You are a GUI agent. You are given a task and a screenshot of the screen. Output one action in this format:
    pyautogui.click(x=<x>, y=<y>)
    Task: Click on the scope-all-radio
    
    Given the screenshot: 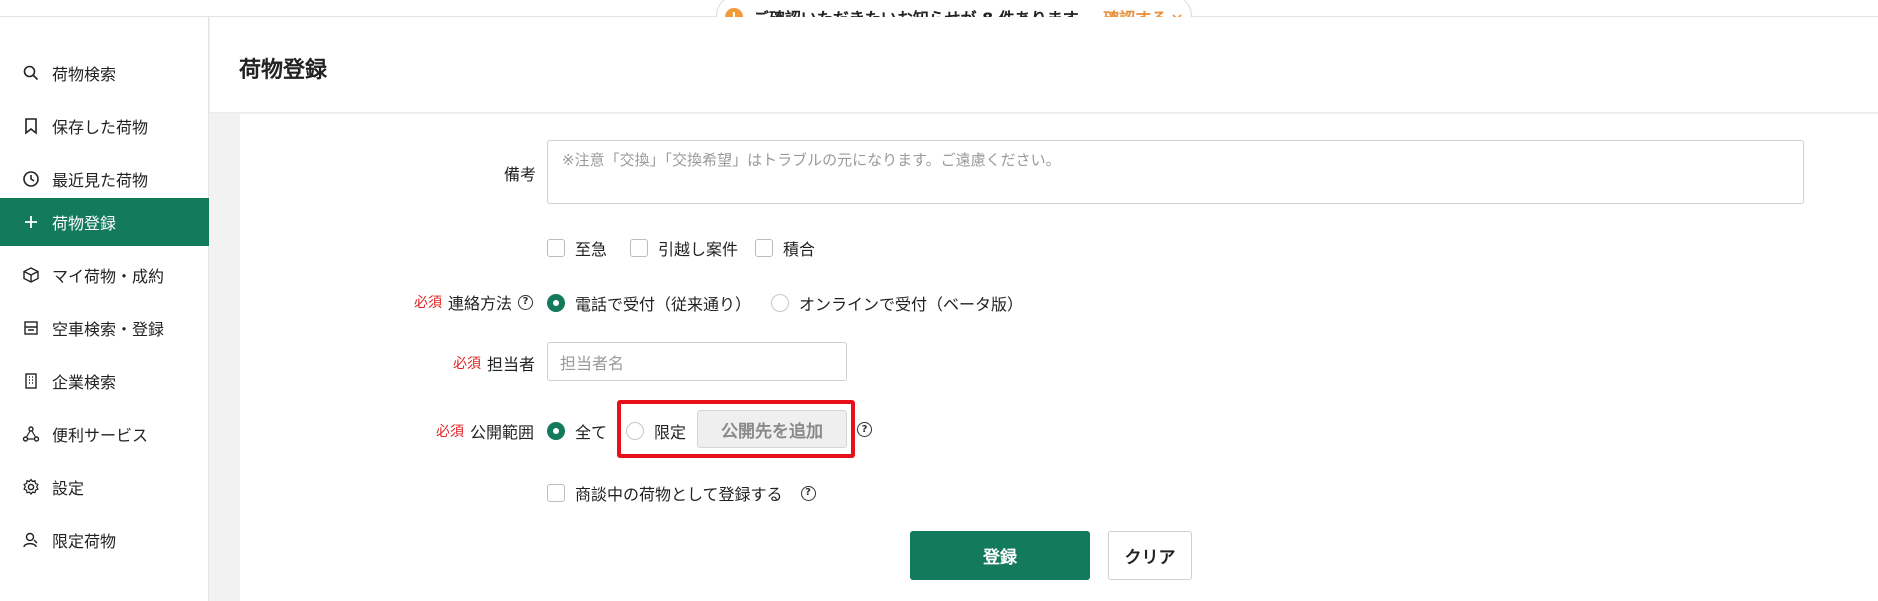 What is the action you would take?
    pyautogui.click(x=556, y=431)
    